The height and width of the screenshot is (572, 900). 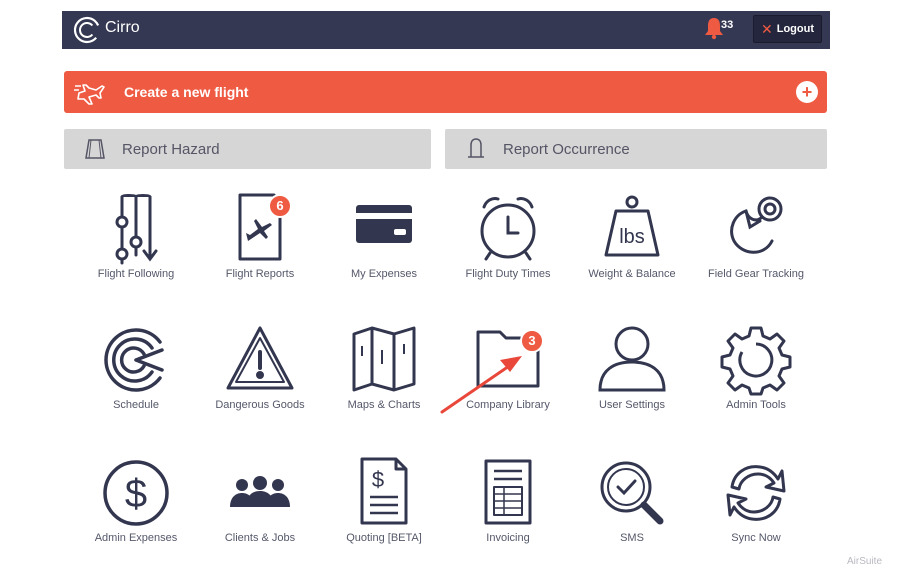 What do you see at coordinates (632, 538) in the screenshot?
I see `tile-label: SMS` at bounding box center [632, 538].